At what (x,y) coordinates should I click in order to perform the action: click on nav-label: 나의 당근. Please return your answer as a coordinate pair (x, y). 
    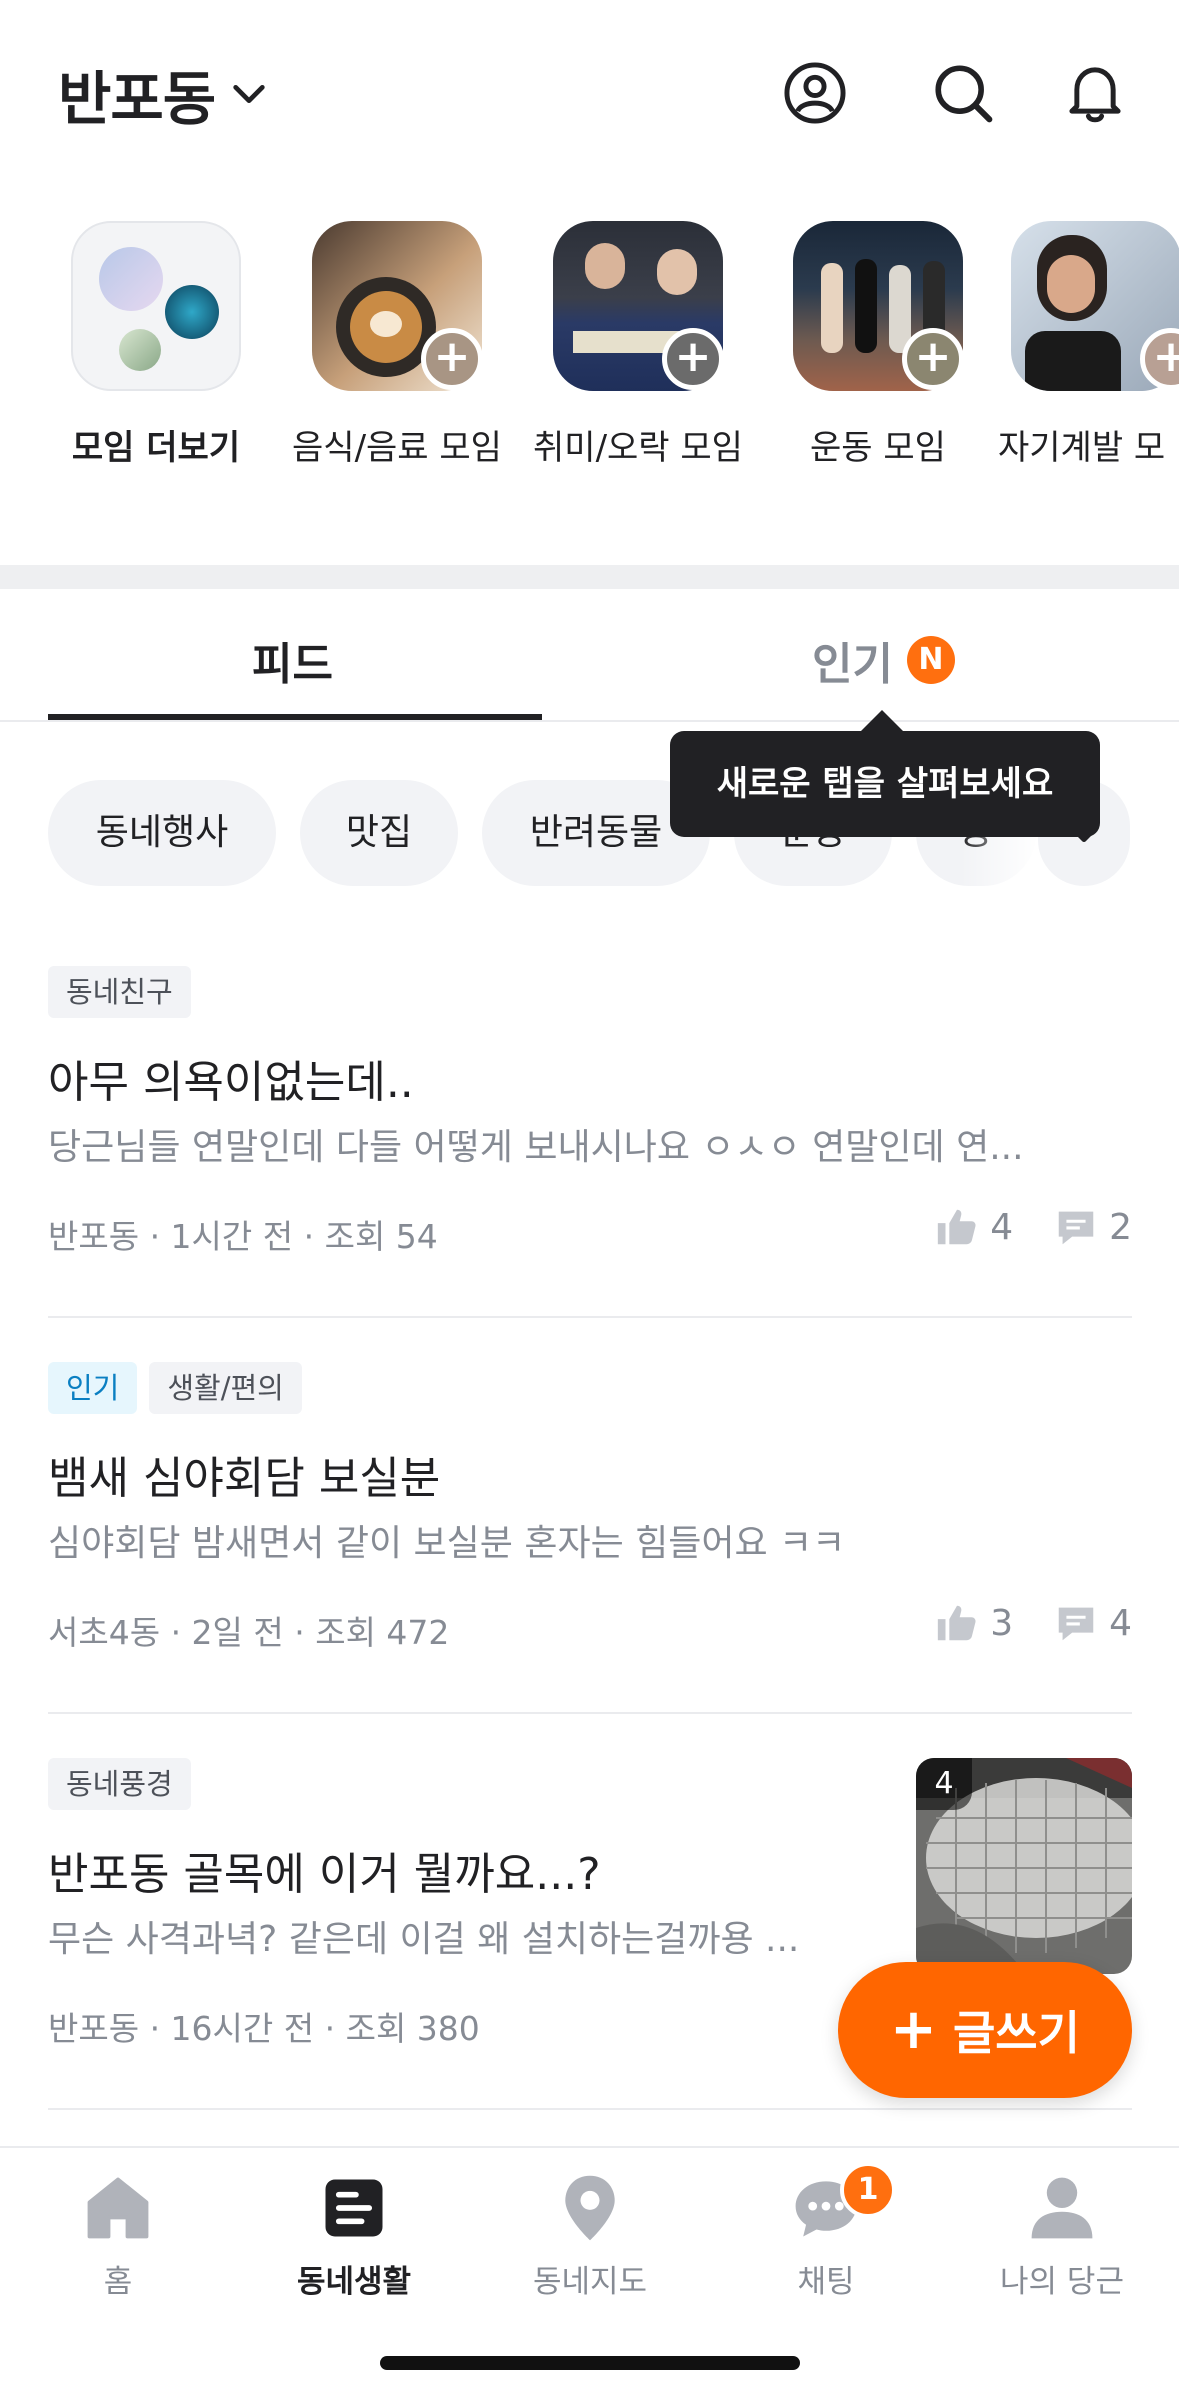
    Looking at the image, I should click on (1062, 2282).